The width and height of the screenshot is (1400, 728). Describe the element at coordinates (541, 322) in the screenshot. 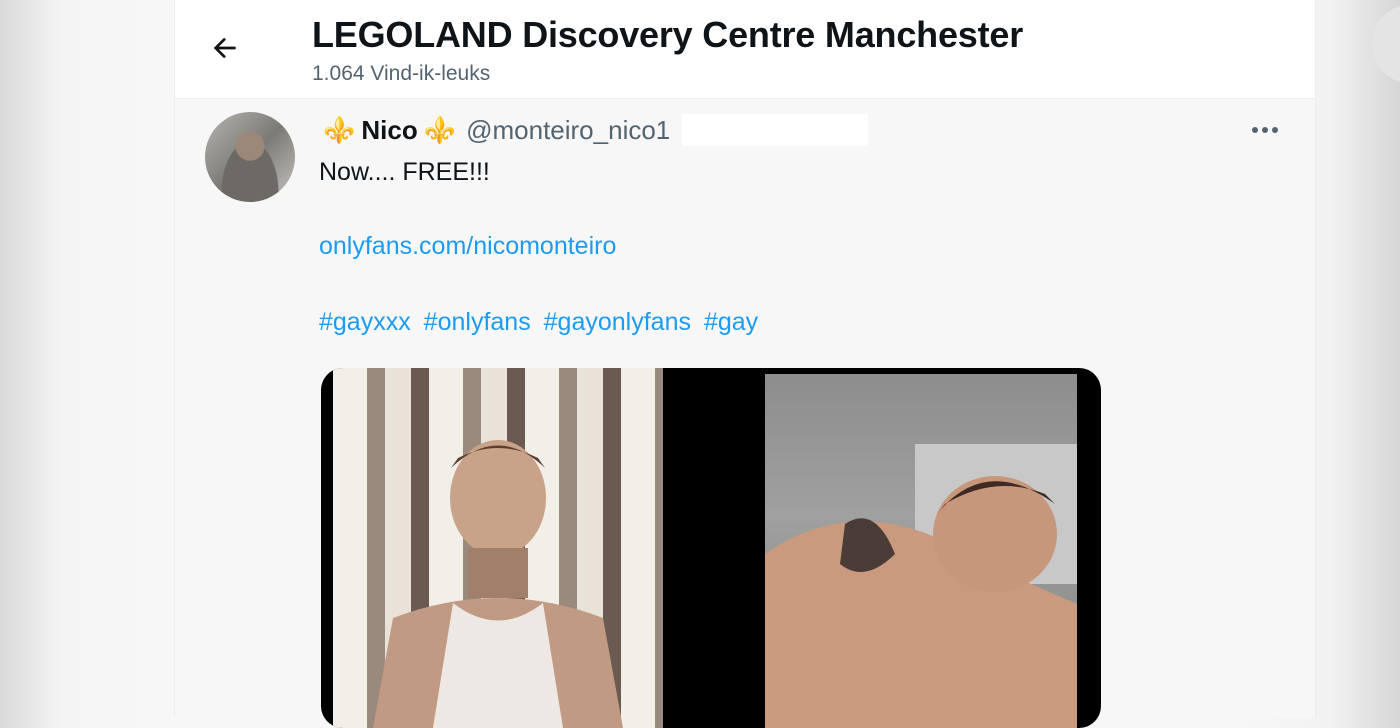

I see `hashtag-list: #gayxxx #onlyfans #gayonlyfans #gay` at that location.